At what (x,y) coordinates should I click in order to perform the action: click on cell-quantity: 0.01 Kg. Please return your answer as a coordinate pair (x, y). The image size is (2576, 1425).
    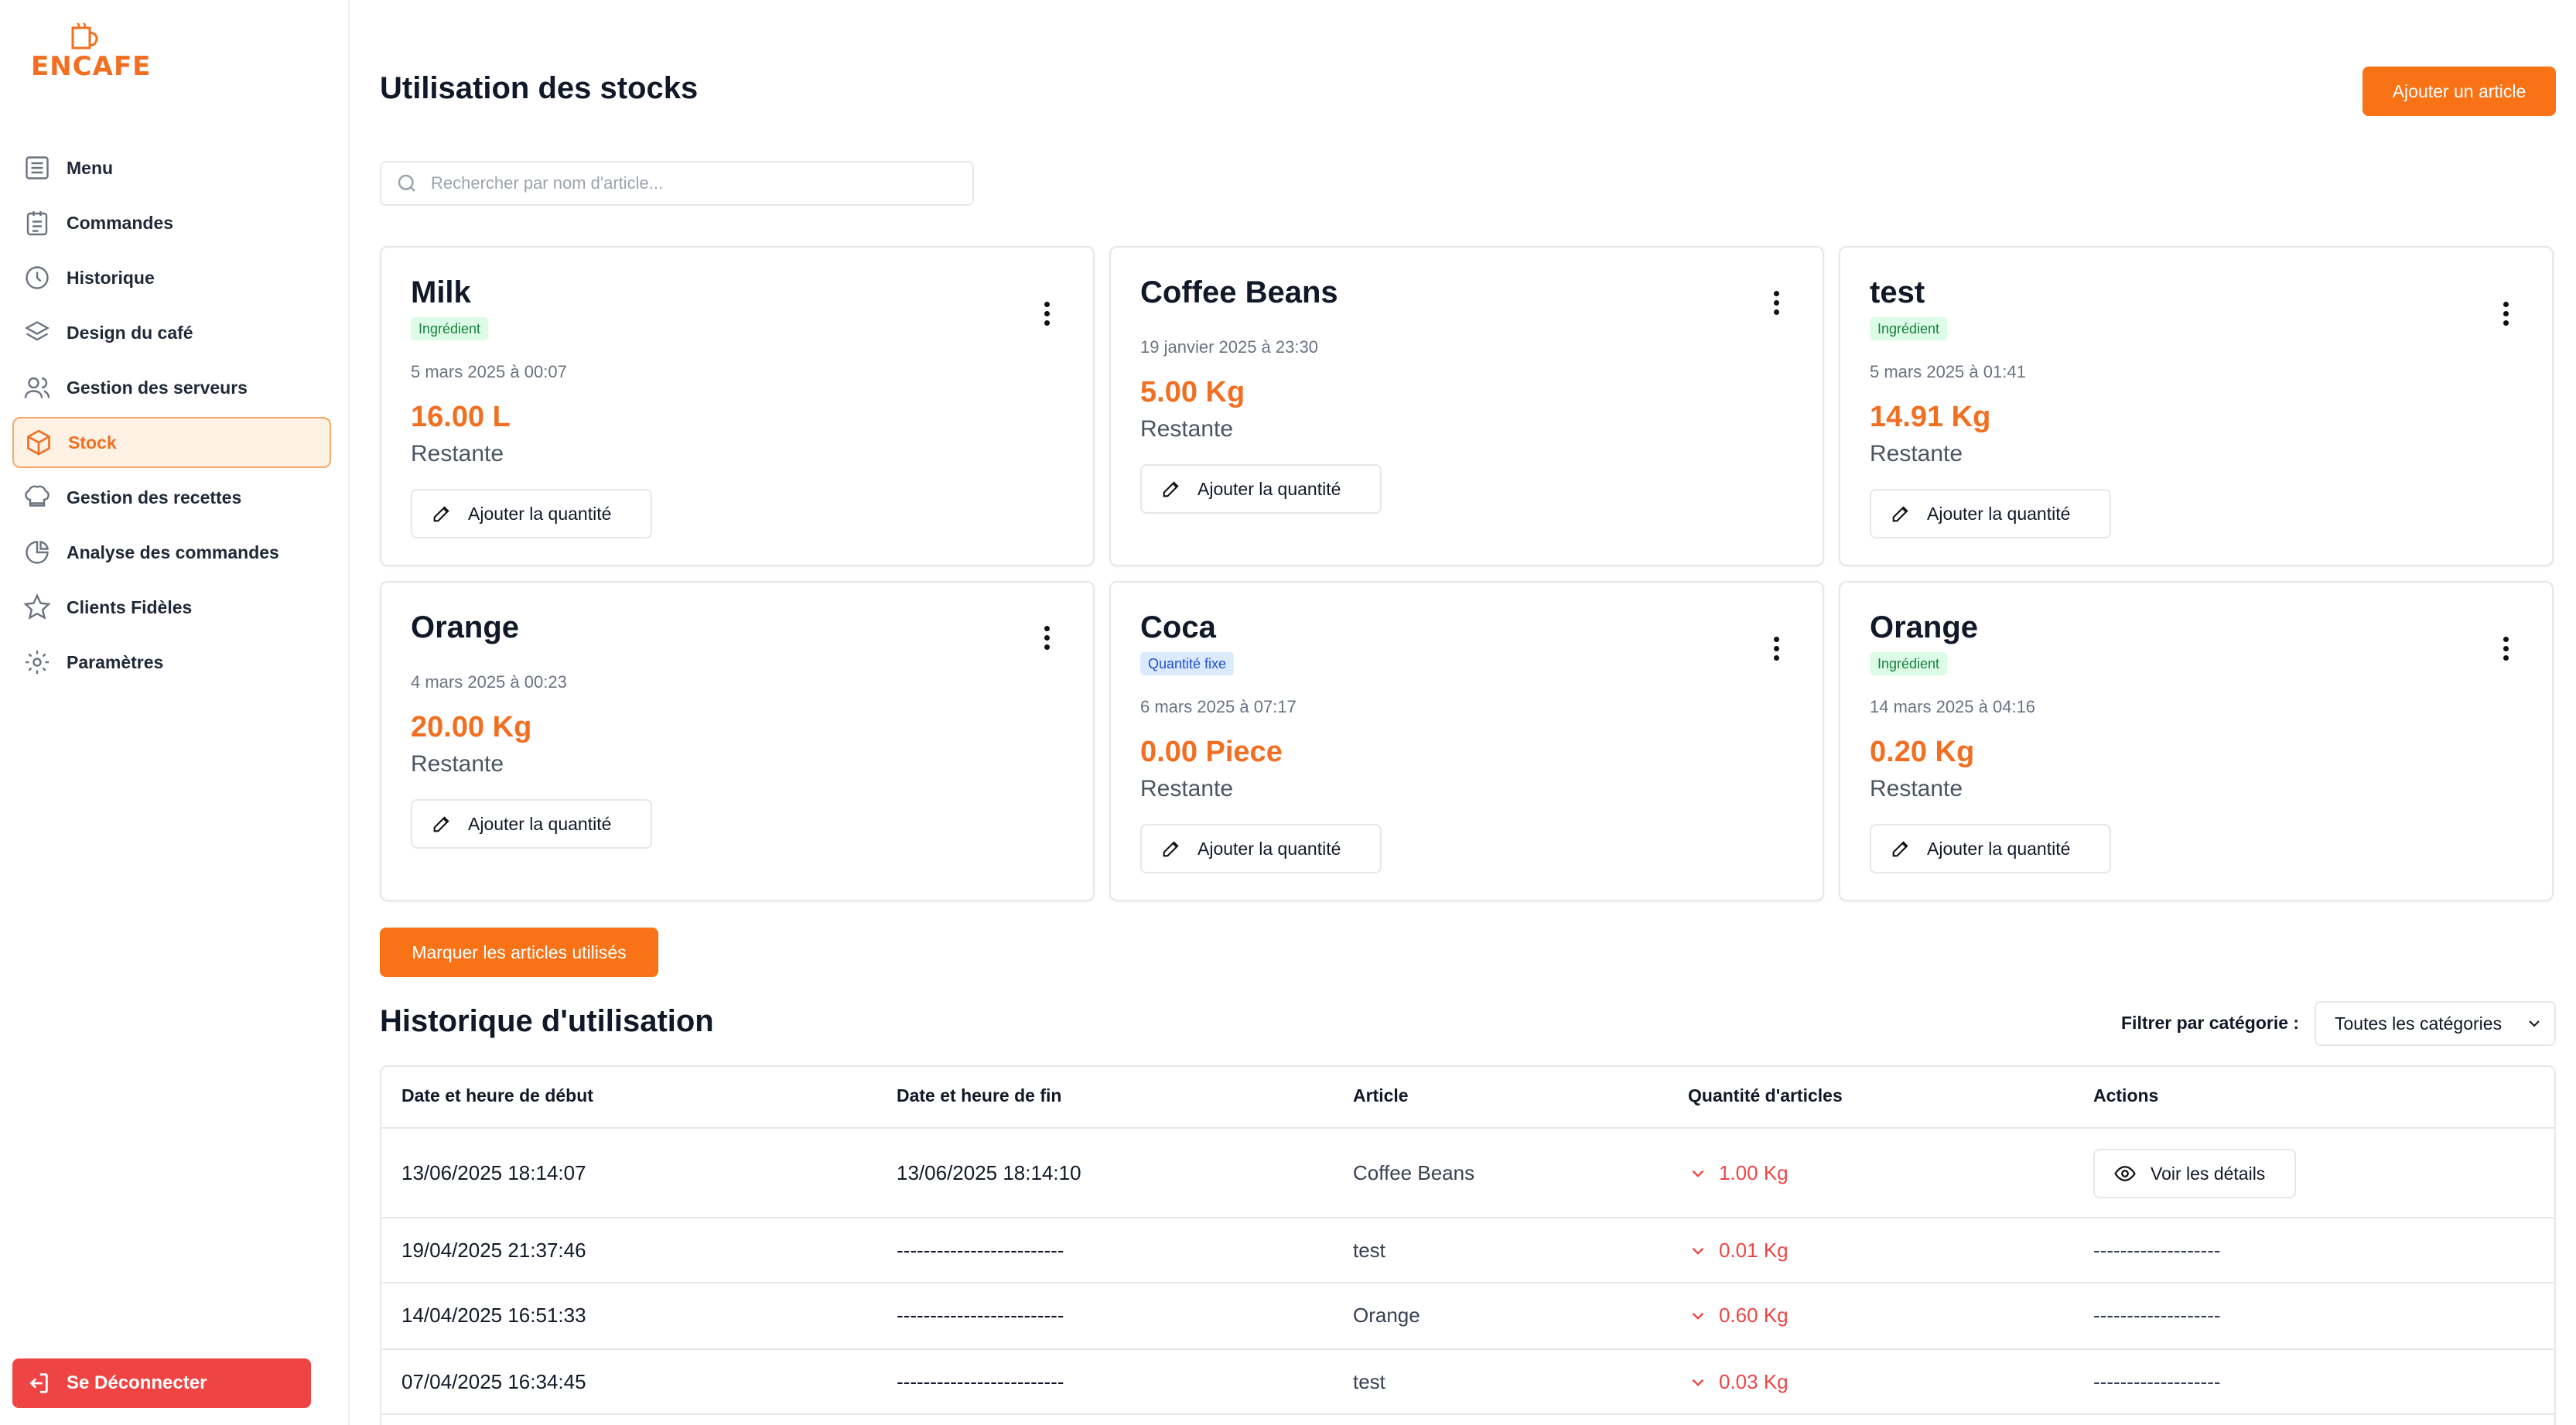
    Looking at the image, I should click on (1739, 1251).